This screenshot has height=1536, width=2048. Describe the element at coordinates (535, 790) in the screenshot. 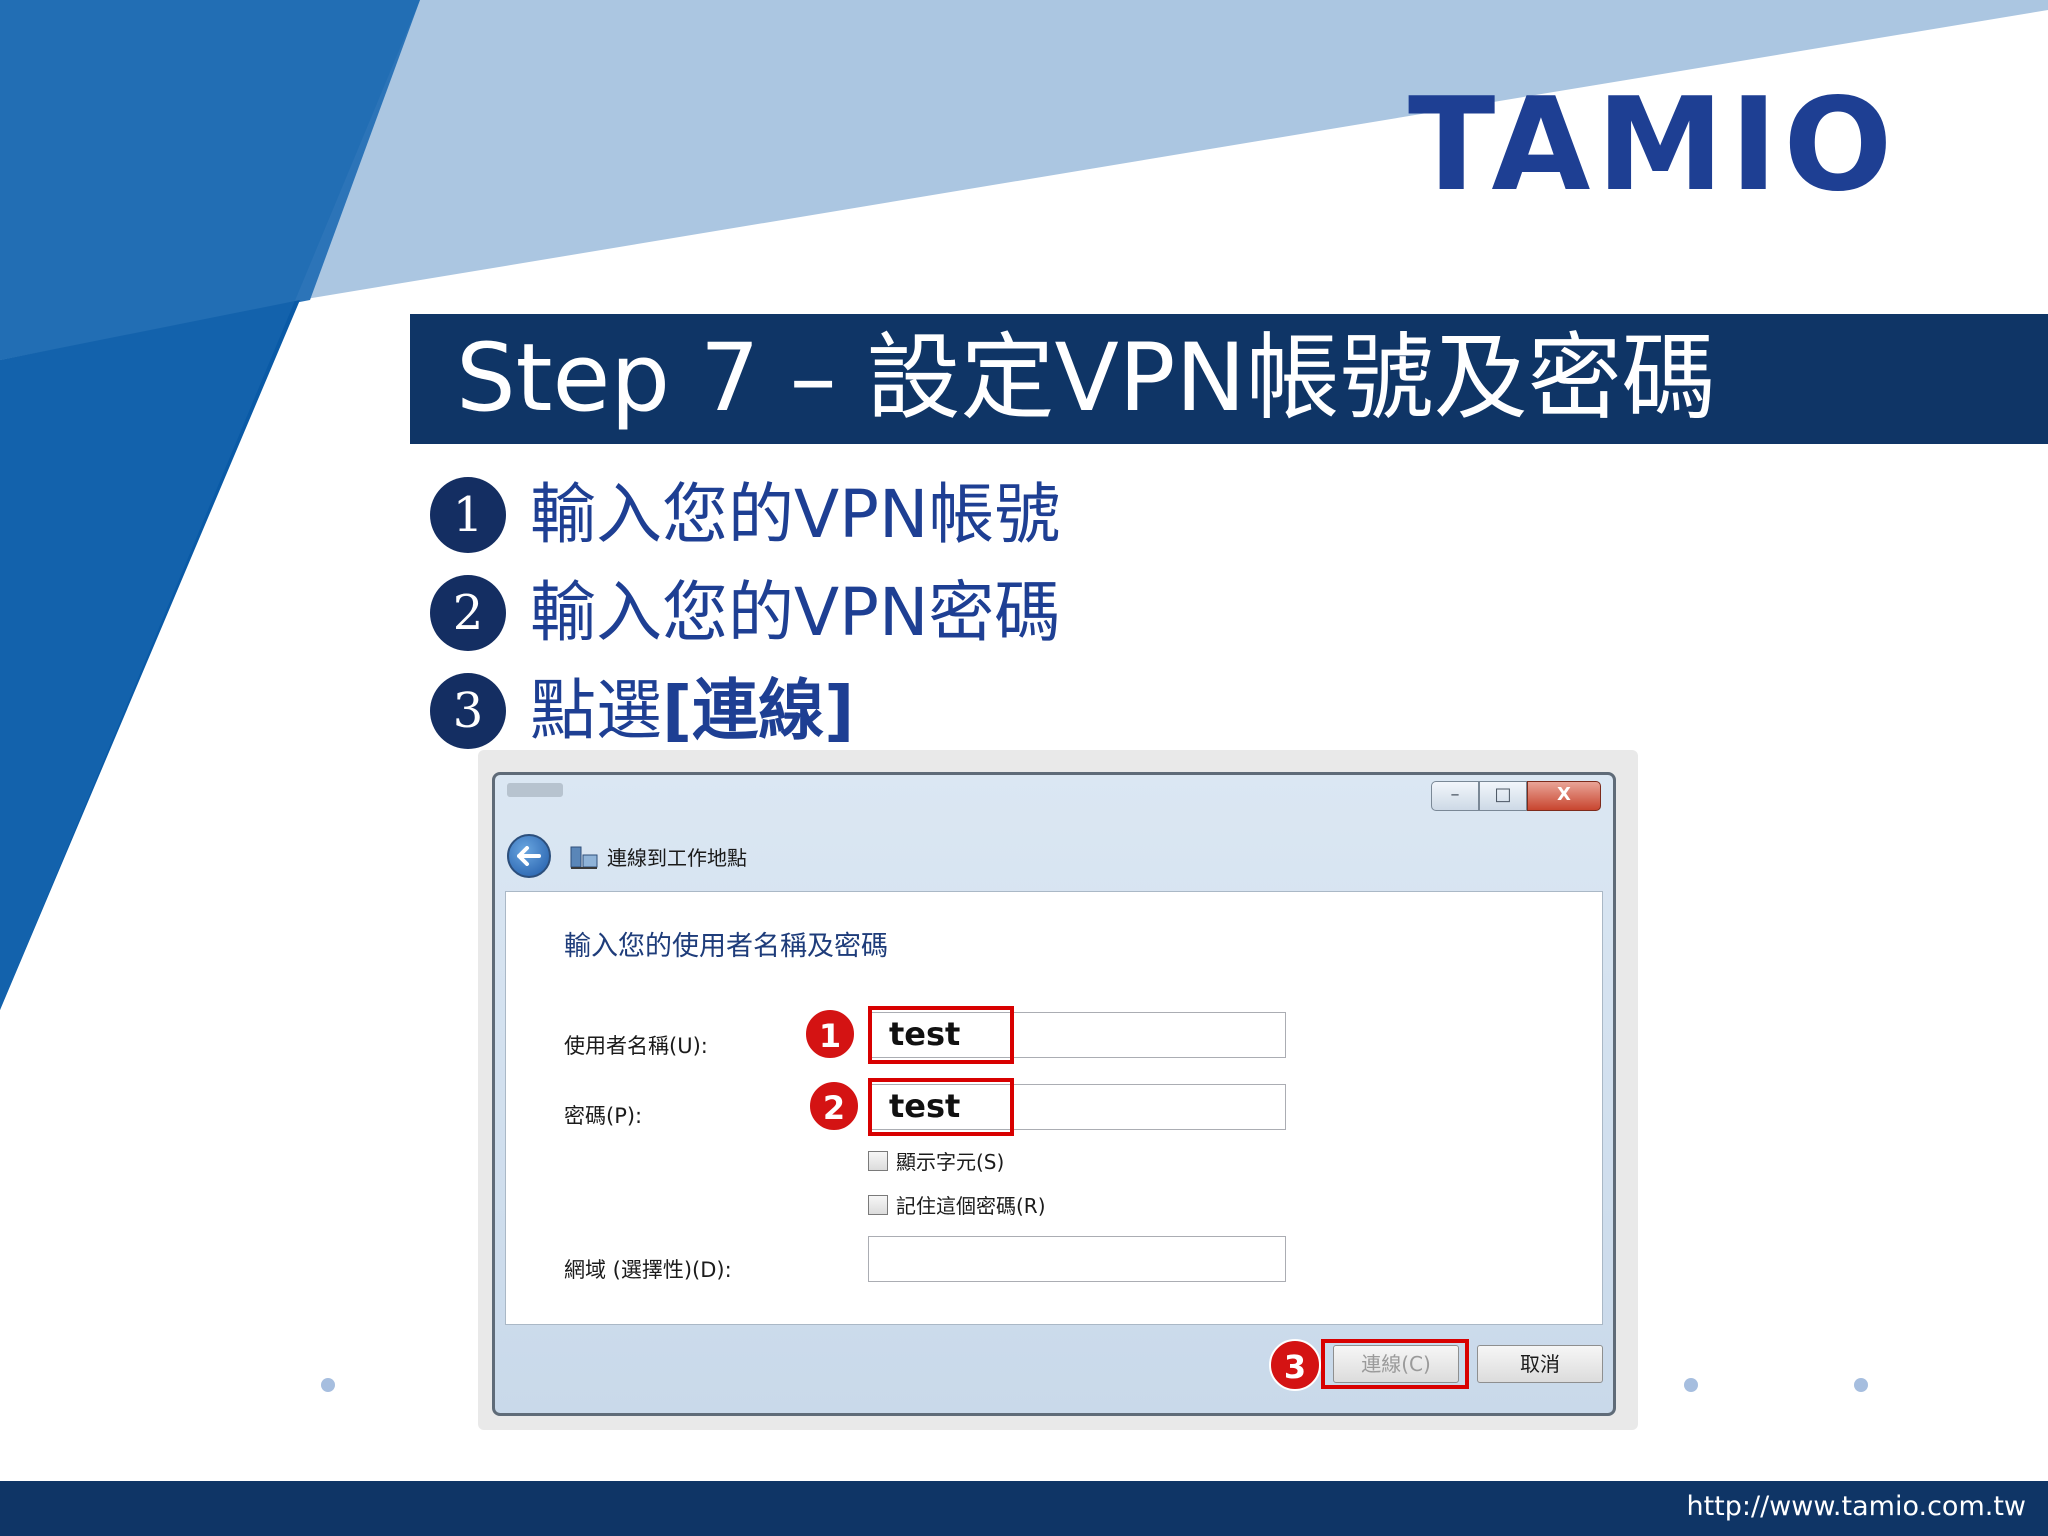

I see `titlebar-caption` at that location.